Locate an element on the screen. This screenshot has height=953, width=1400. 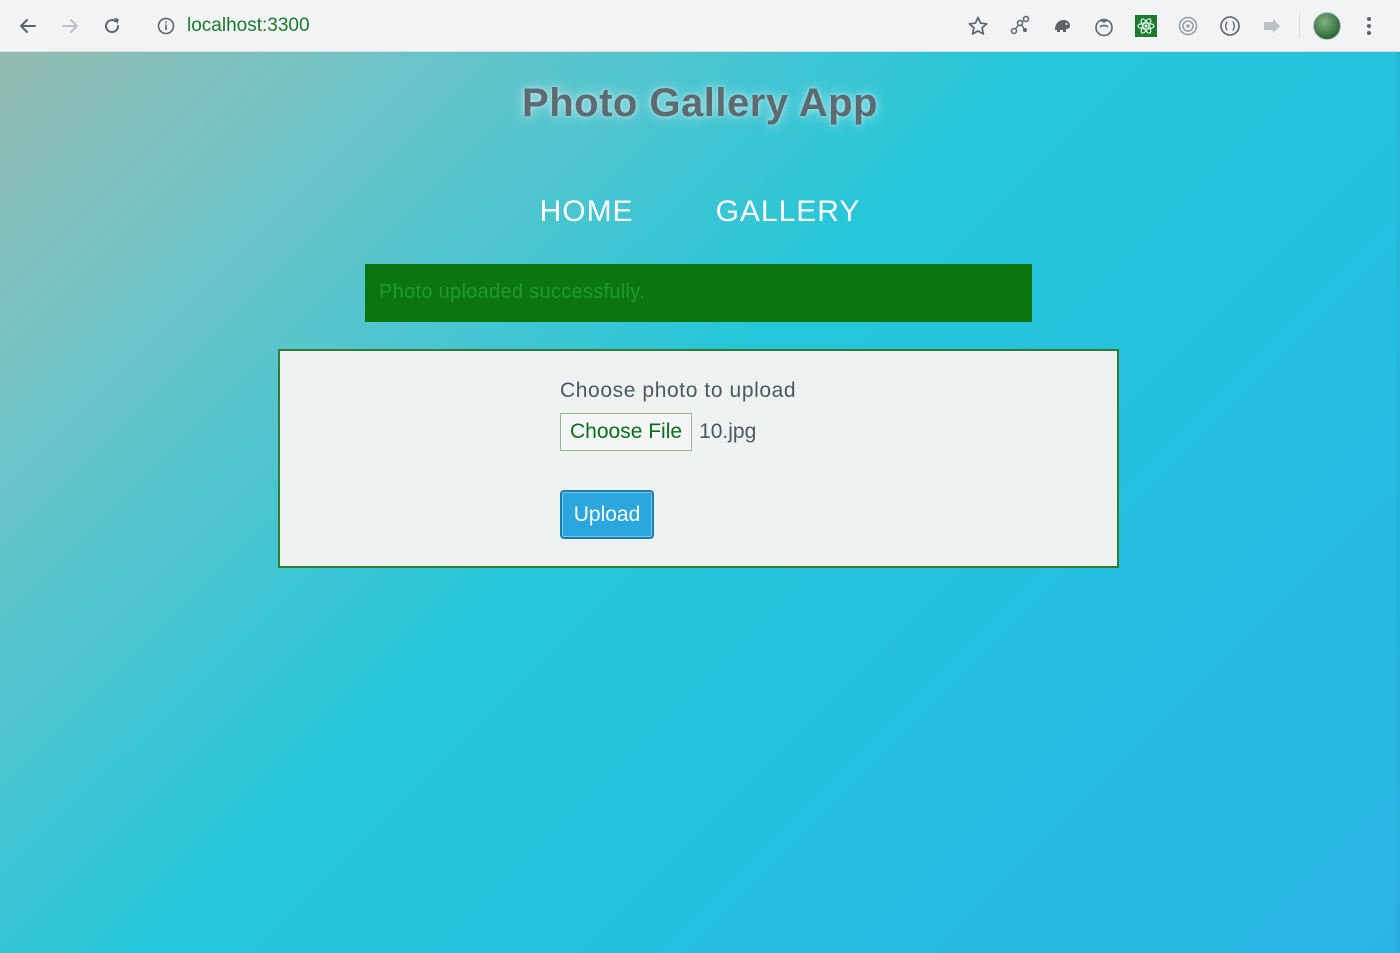
info-icon is located at coordinates (166, 26).